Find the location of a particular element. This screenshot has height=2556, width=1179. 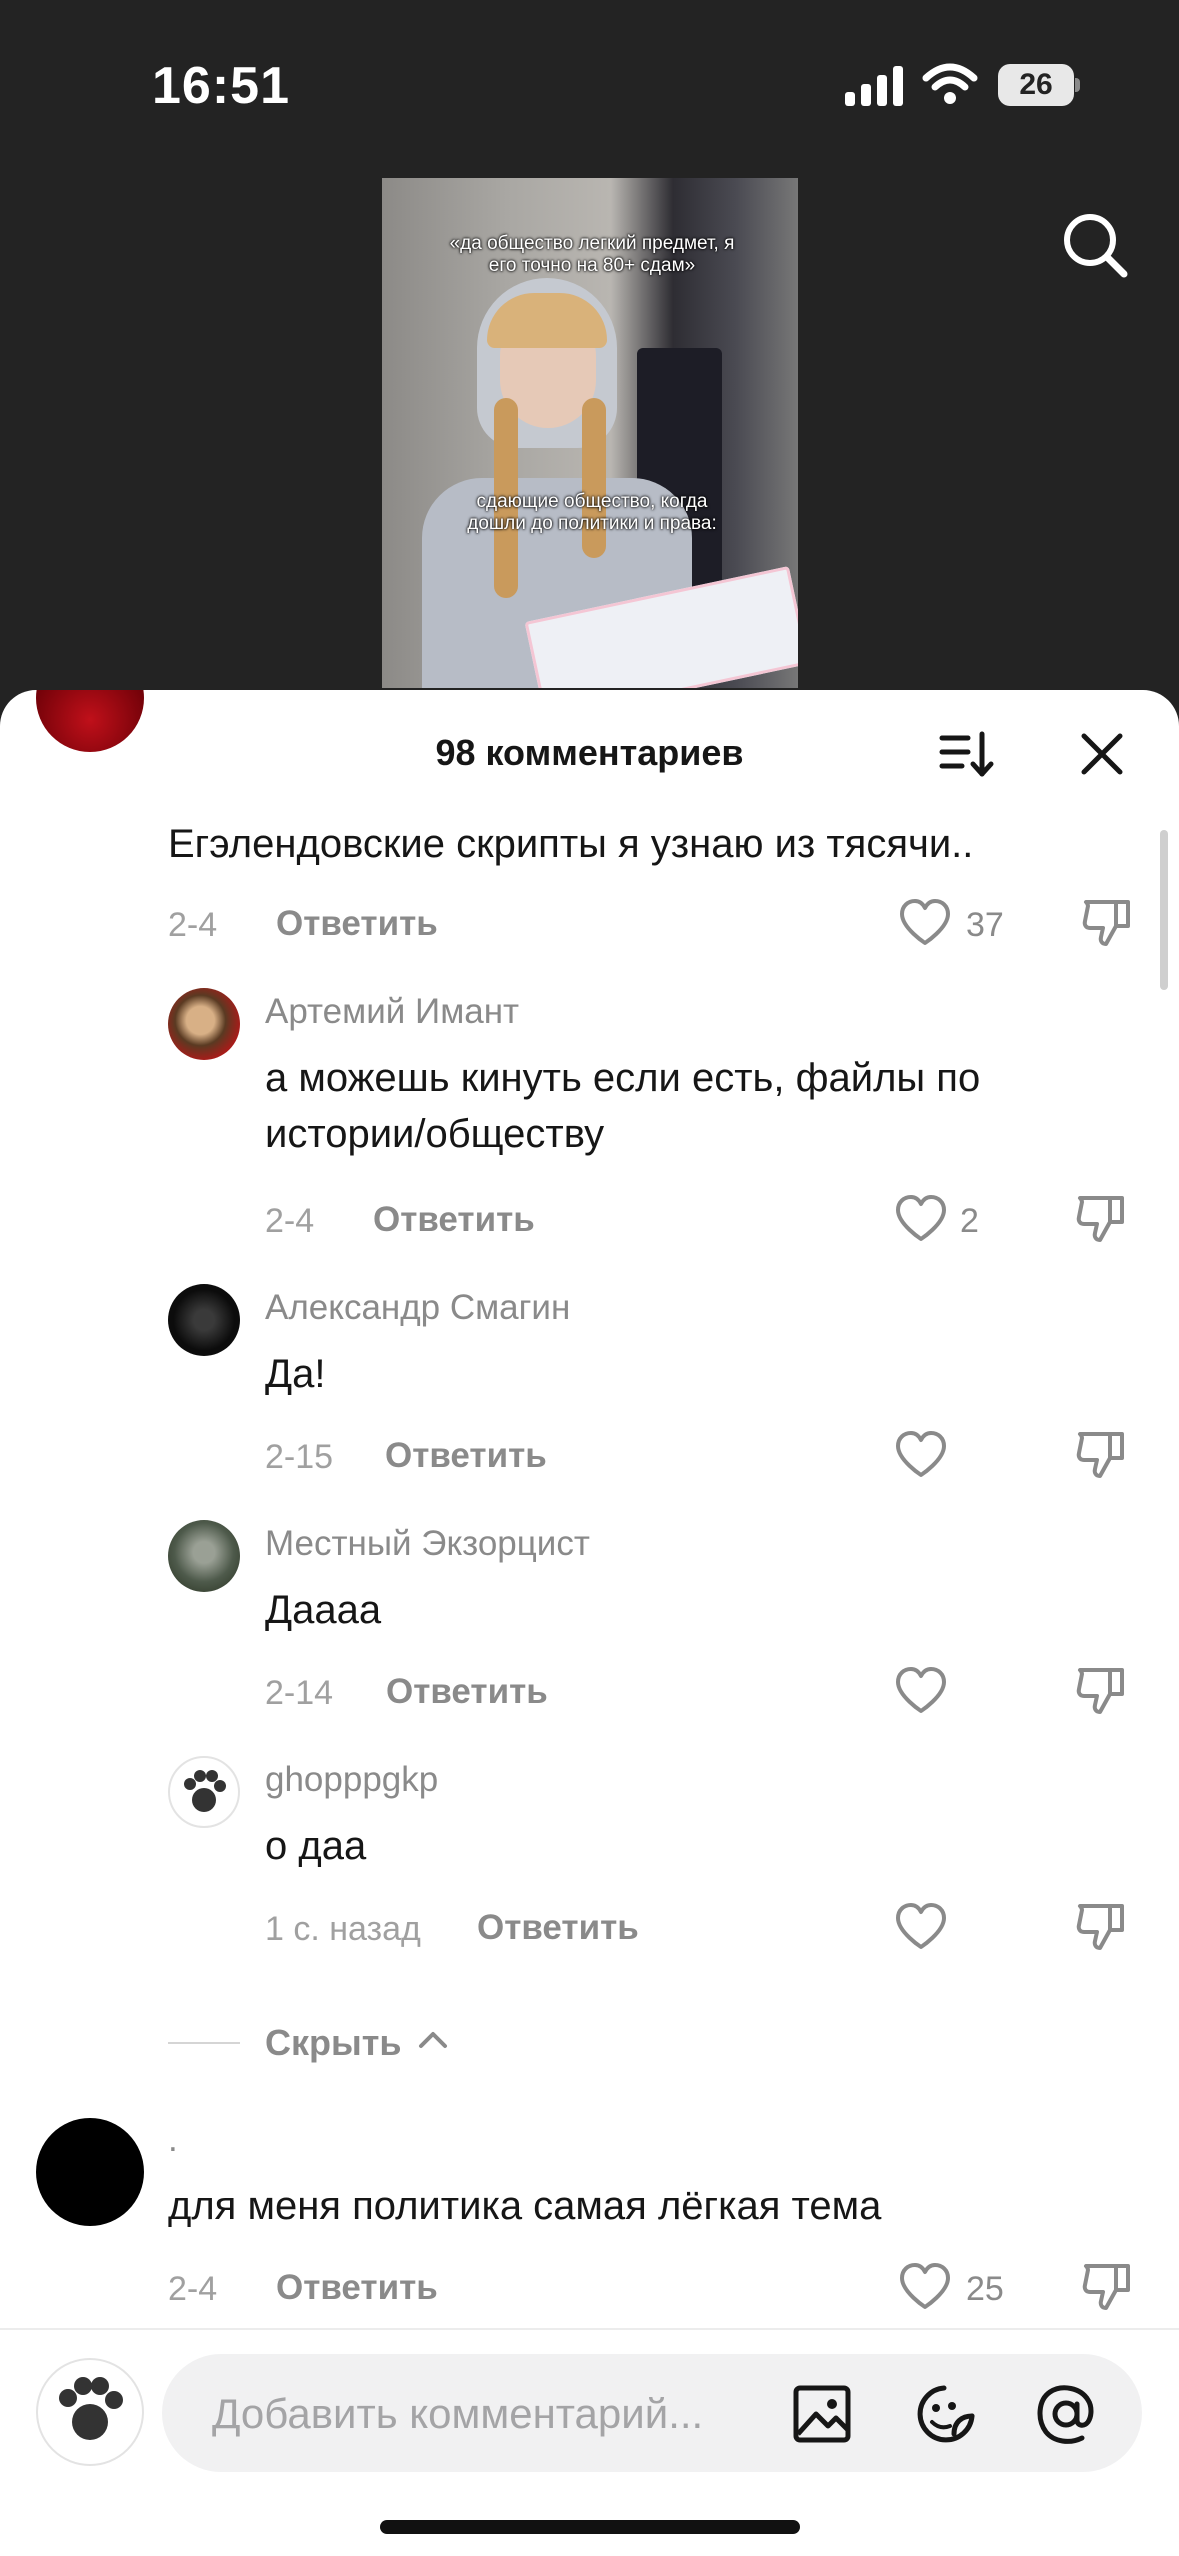

comment-date: 2-15 is located at coordinates (299, 1457).